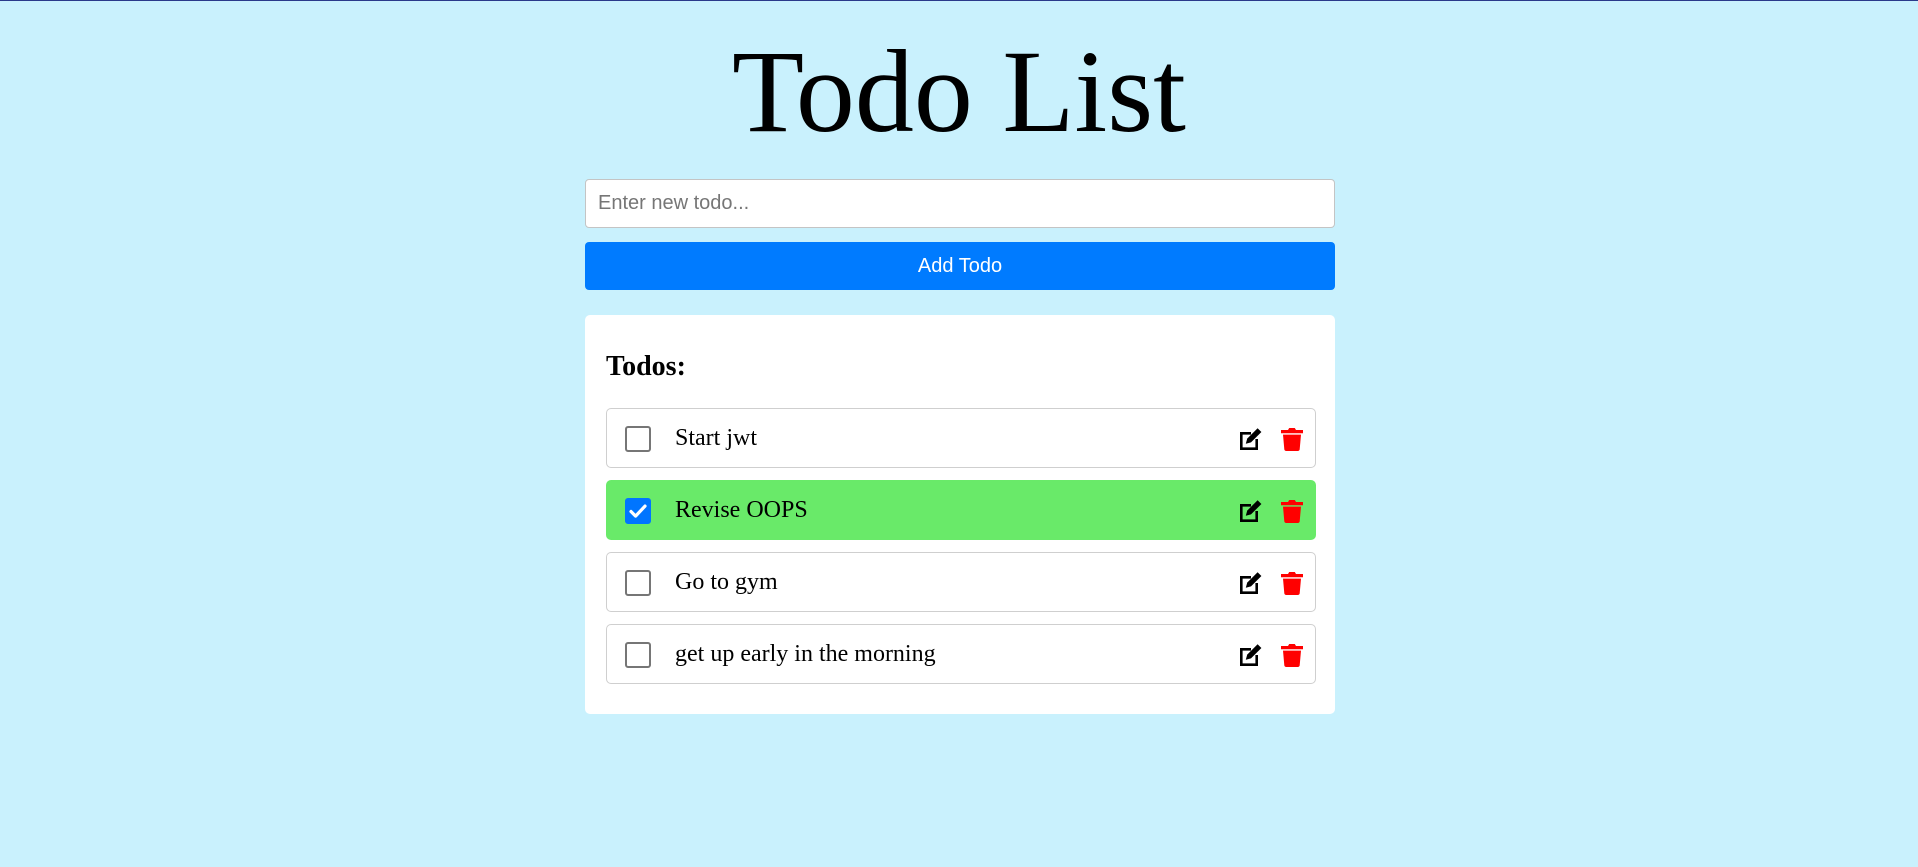 This screenshot has width=1918, height=867. I want to click on checkmark-icon, so click(638, 511).